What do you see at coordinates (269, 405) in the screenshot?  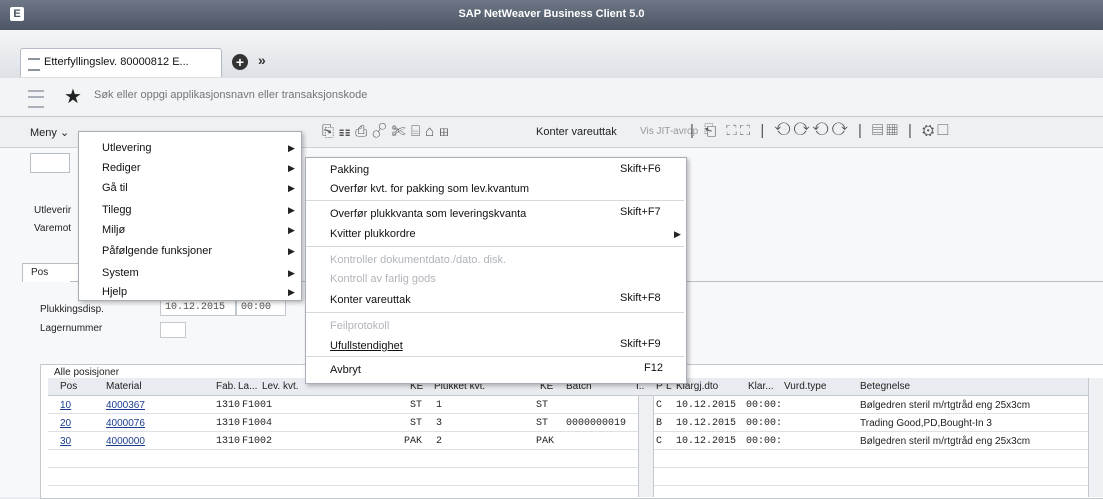 I see `cell-lev: 1` at bounding box center [269, 405].